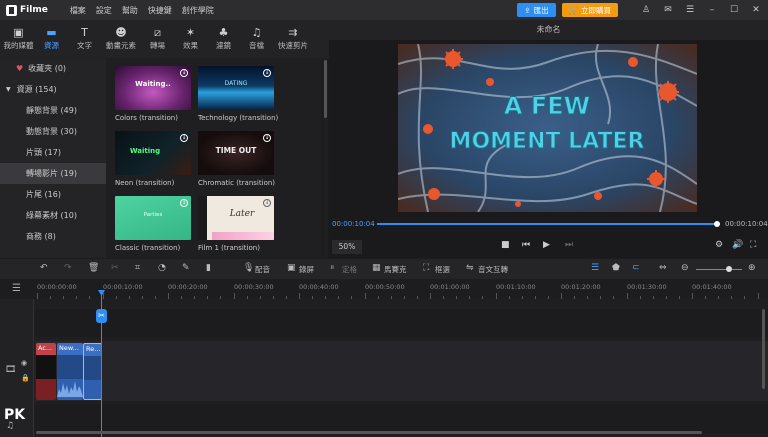 Image resolution: width=768 pixels, height=437 pixels. What do you see at coordinates (162, 268) in the screenshot?
I see `speed-icon: ◔` at bounding box center [162, 268].